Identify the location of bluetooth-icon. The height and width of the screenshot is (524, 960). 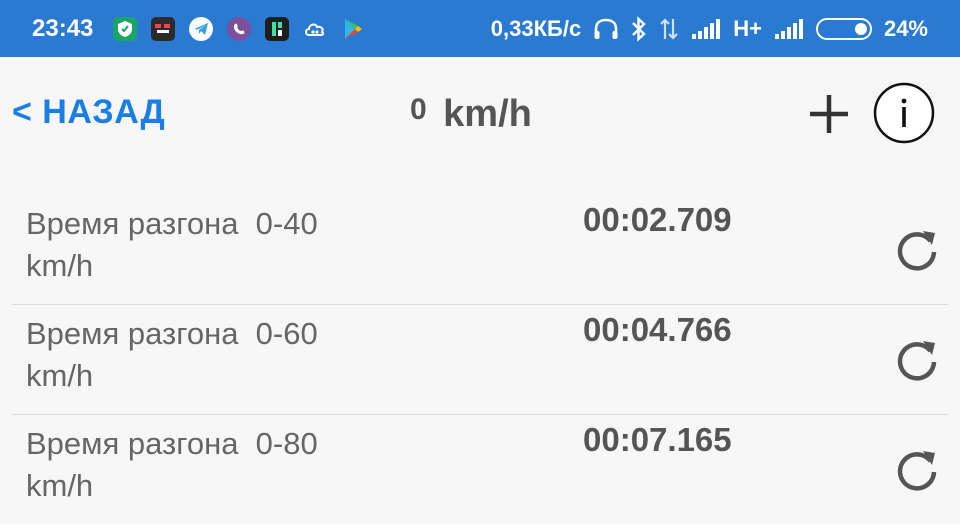
(639, 28).